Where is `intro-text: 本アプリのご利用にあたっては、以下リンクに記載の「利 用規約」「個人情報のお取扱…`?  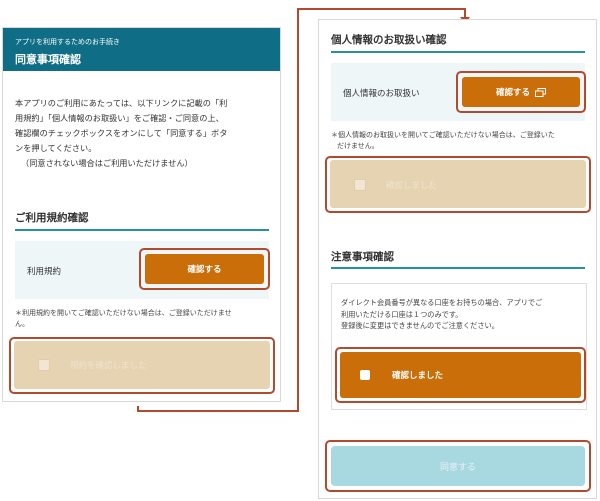
intro-text: 本アプリのご利用にあたっては、以下リンクに記載の「利 用規約」「個人情報のお取扱… is located at coordinates (121, 133).